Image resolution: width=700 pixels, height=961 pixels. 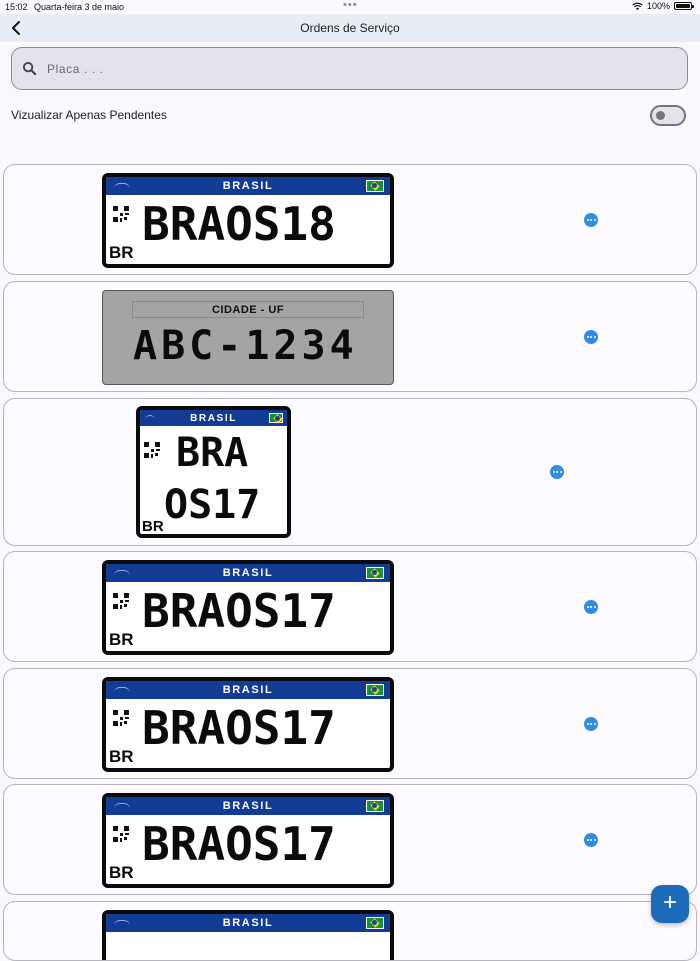 I want to click on plate-number: ABC-1234, so click(x=245, y=346).